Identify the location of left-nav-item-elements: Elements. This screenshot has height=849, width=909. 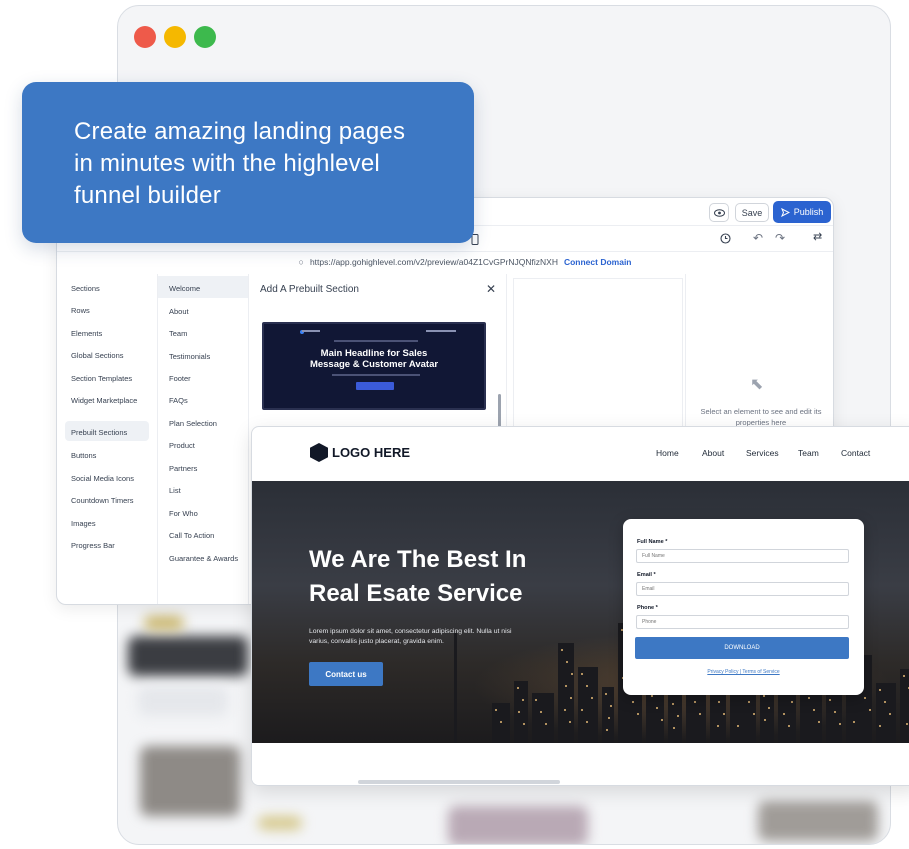
(86, 333).